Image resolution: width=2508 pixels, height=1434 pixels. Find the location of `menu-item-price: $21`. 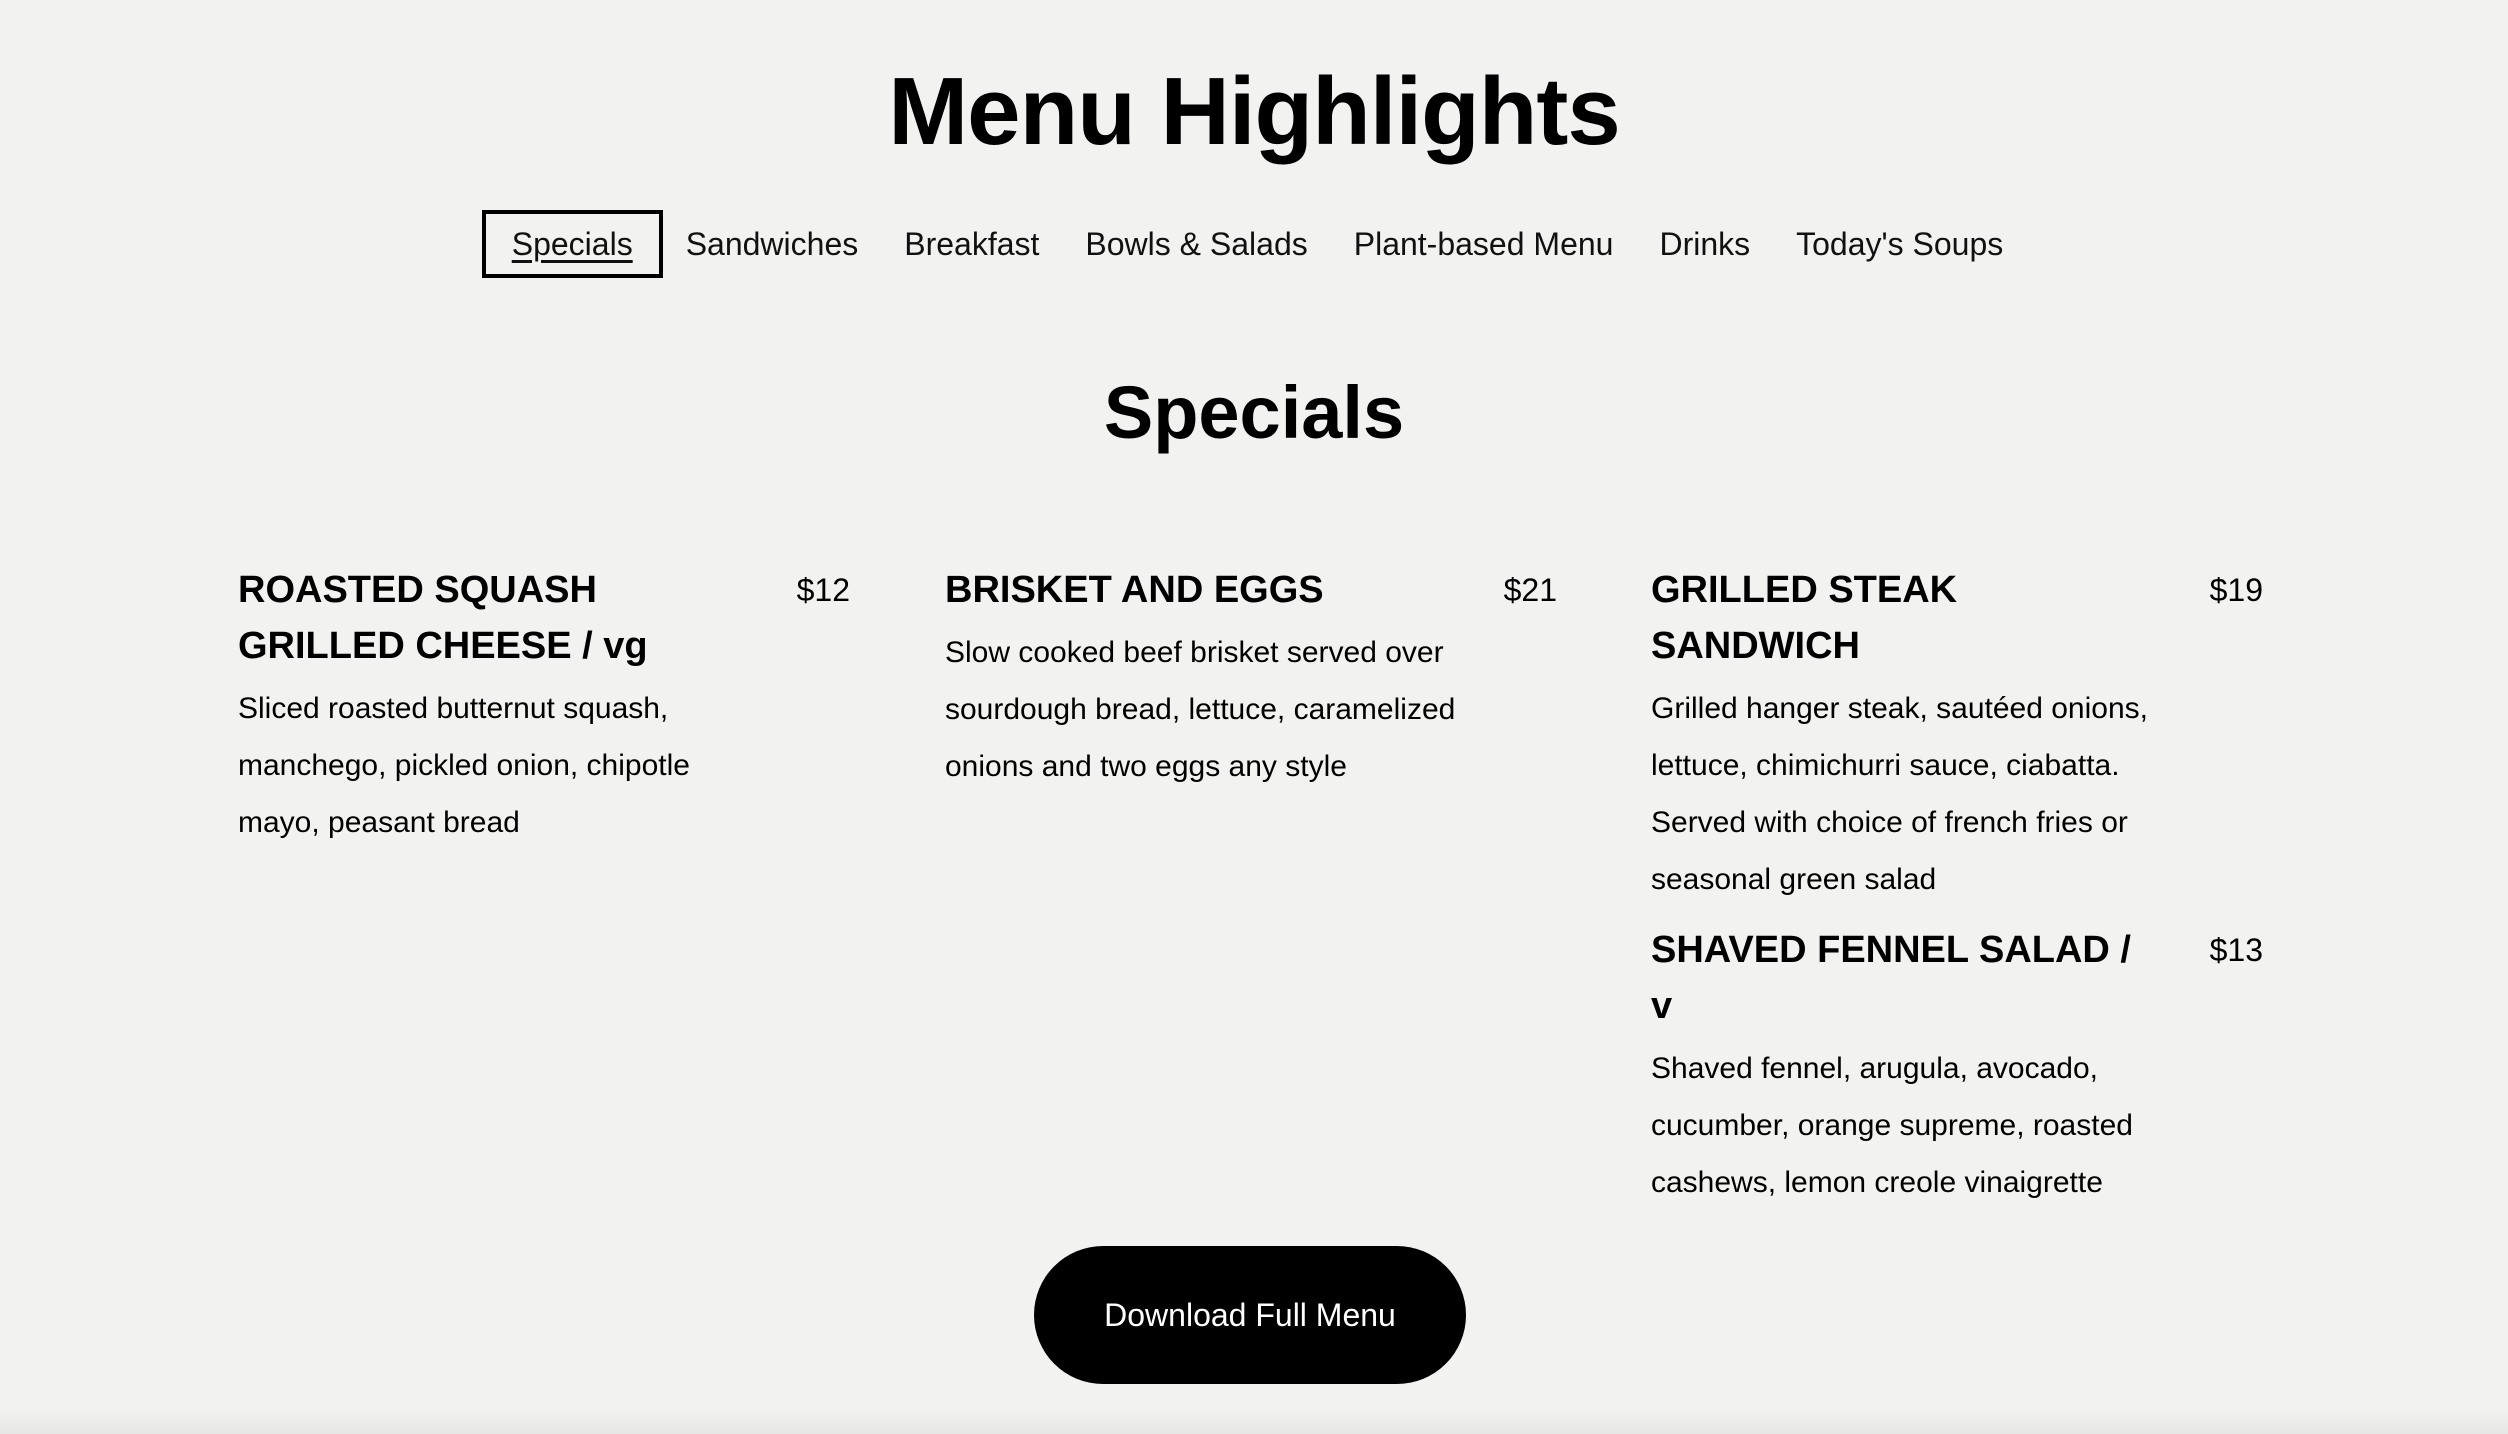

menu-item-price: $21 is located at coordinates (1530, 590).